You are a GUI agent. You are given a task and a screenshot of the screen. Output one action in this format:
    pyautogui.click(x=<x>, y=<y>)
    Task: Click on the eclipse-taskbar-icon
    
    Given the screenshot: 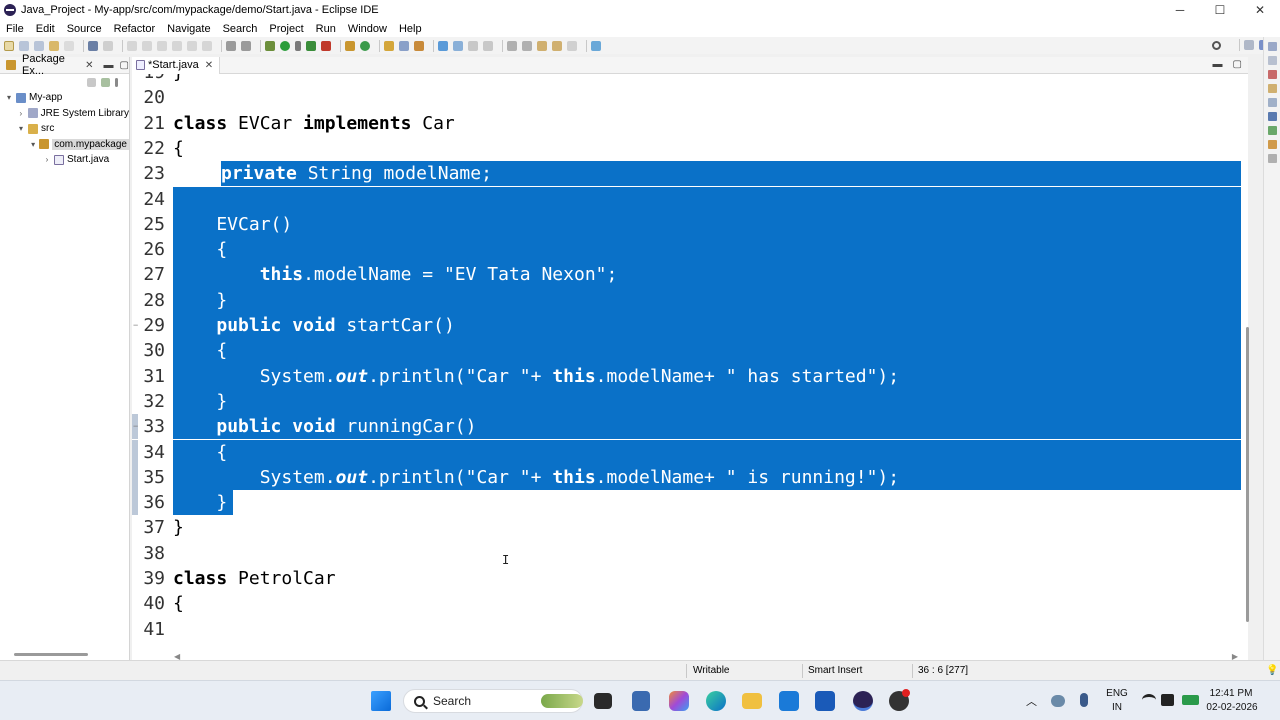 What is the action you would take?
    pyautogui.click(x=863, y=701)
    